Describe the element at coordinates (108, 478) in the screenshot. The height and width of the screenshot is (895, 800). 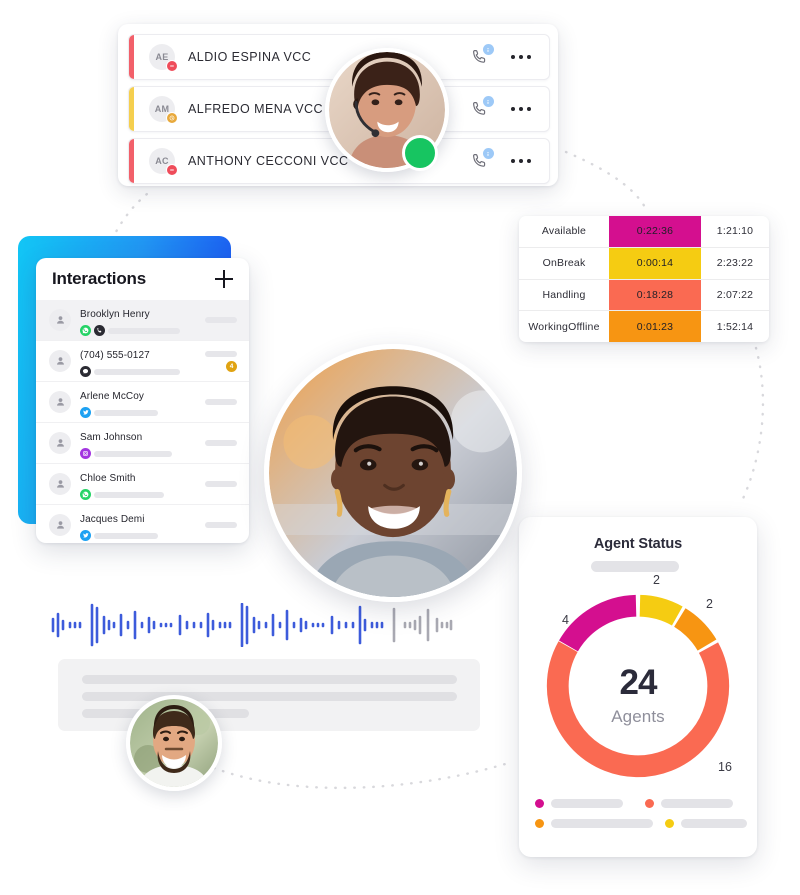
I see `contact-name: Chloe Smith` at that location.